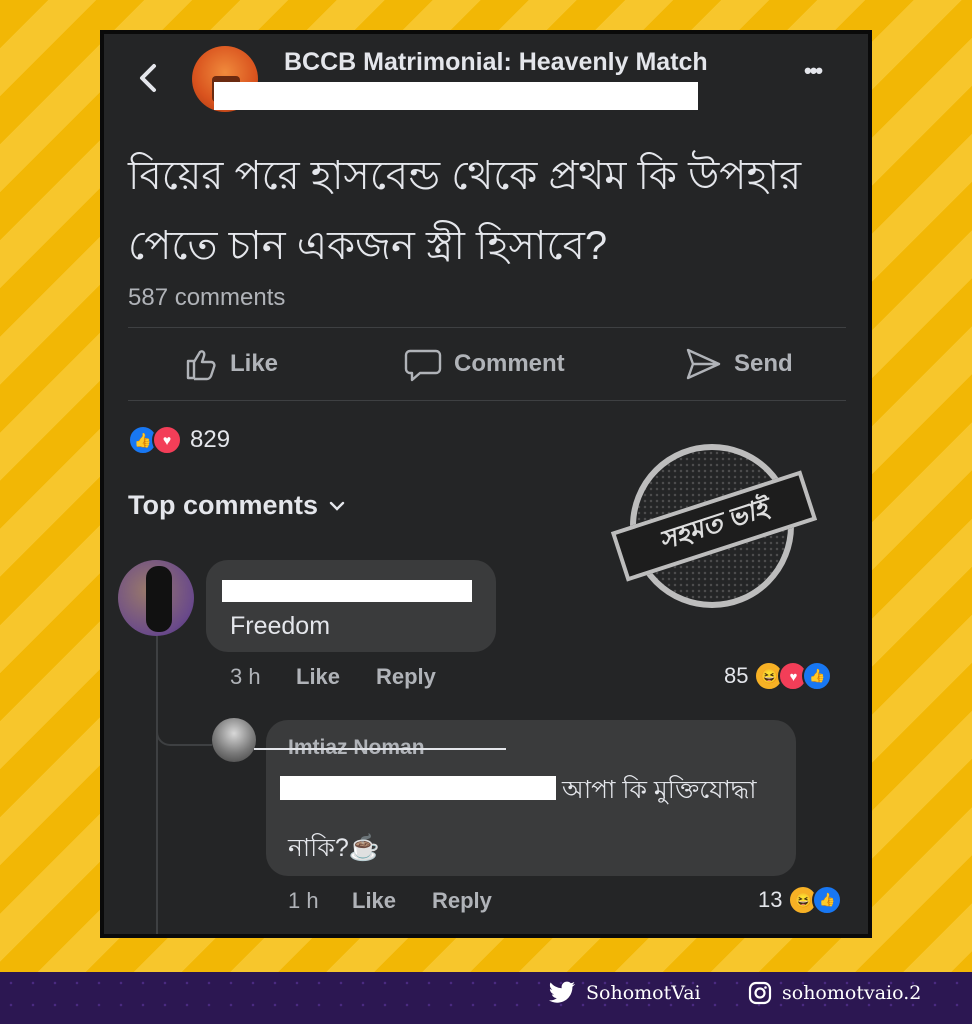  Describe the element at coordinates (280, 626) in the screenshot. I see `comment-text: Freedom` at that location.